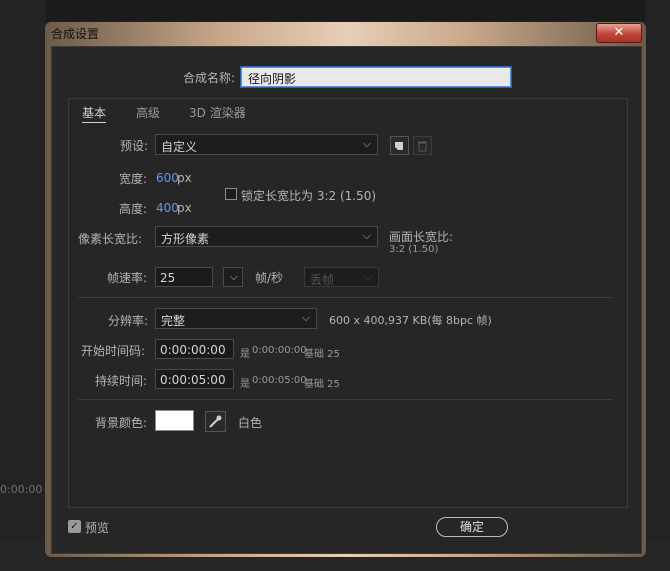  What do you see at coordinates (236, 318) in the screenshot?
I see `resolution-select: 完整 ⌵` at bounding box center [236, 318].